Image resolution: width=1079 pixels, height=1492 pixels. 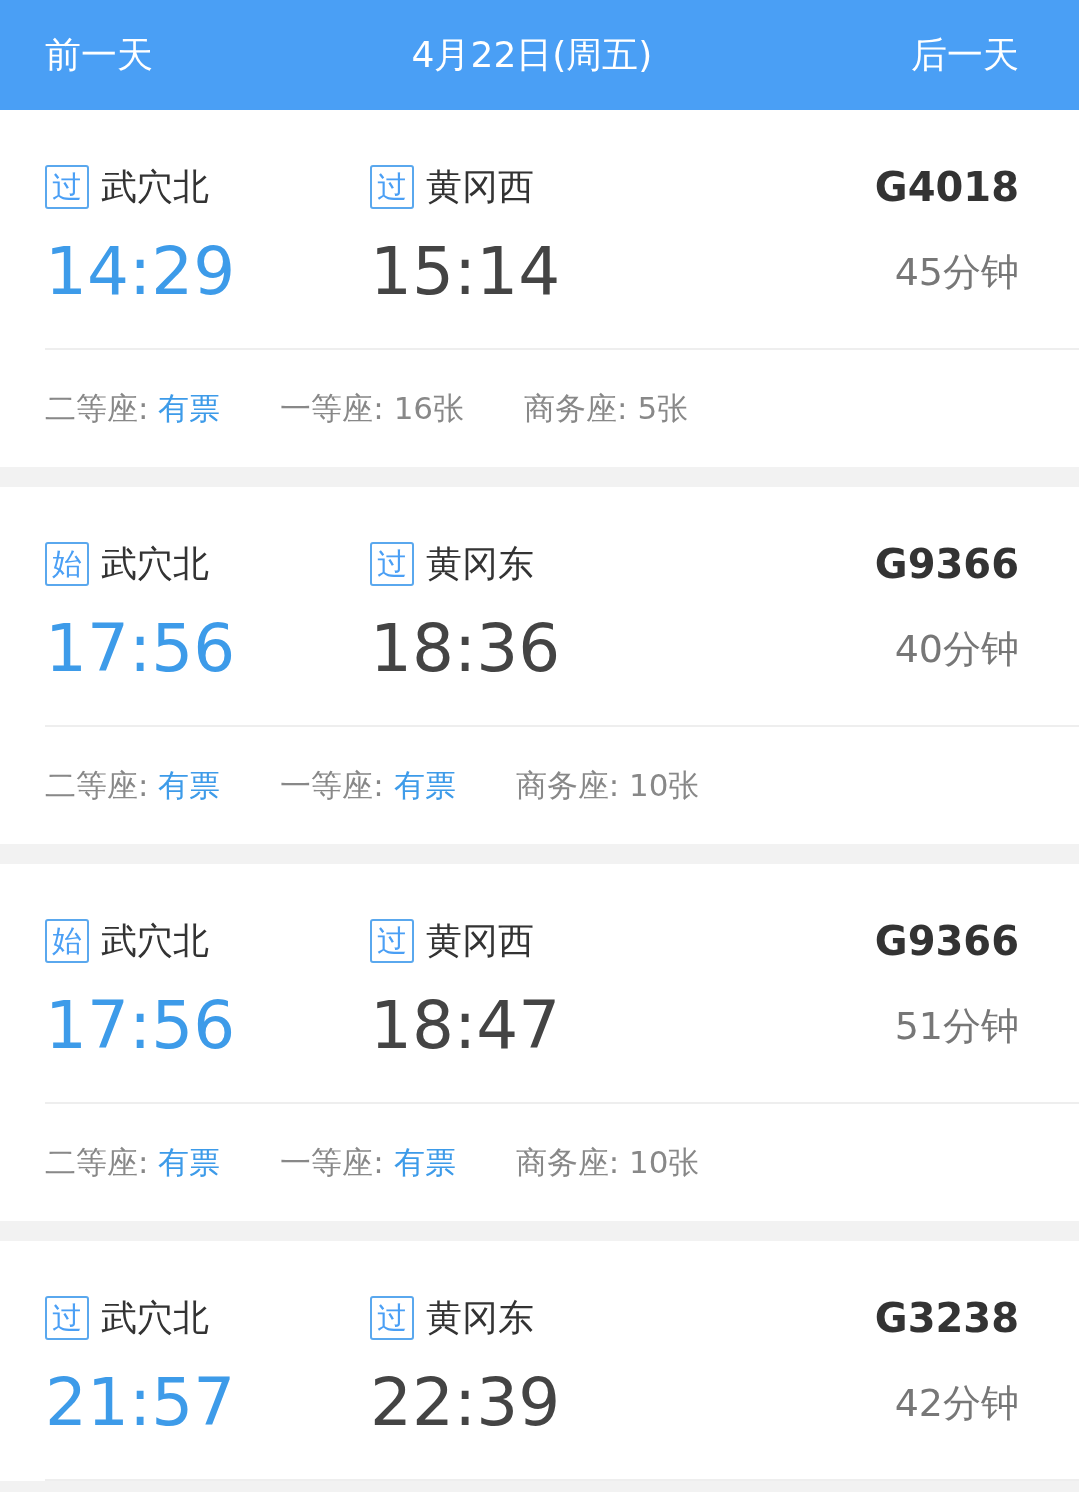 I want to click on duration: 42分钟, so click(x=956, y=1403).